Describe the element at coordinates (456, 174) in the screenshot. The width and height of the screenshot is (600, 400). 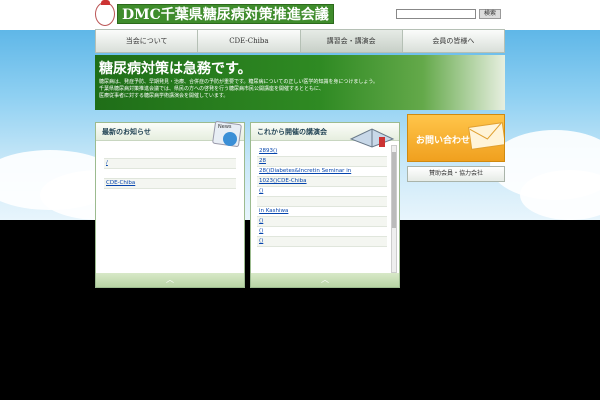
I see `sponsor-link: 賛助会員・協力会社` at that location.